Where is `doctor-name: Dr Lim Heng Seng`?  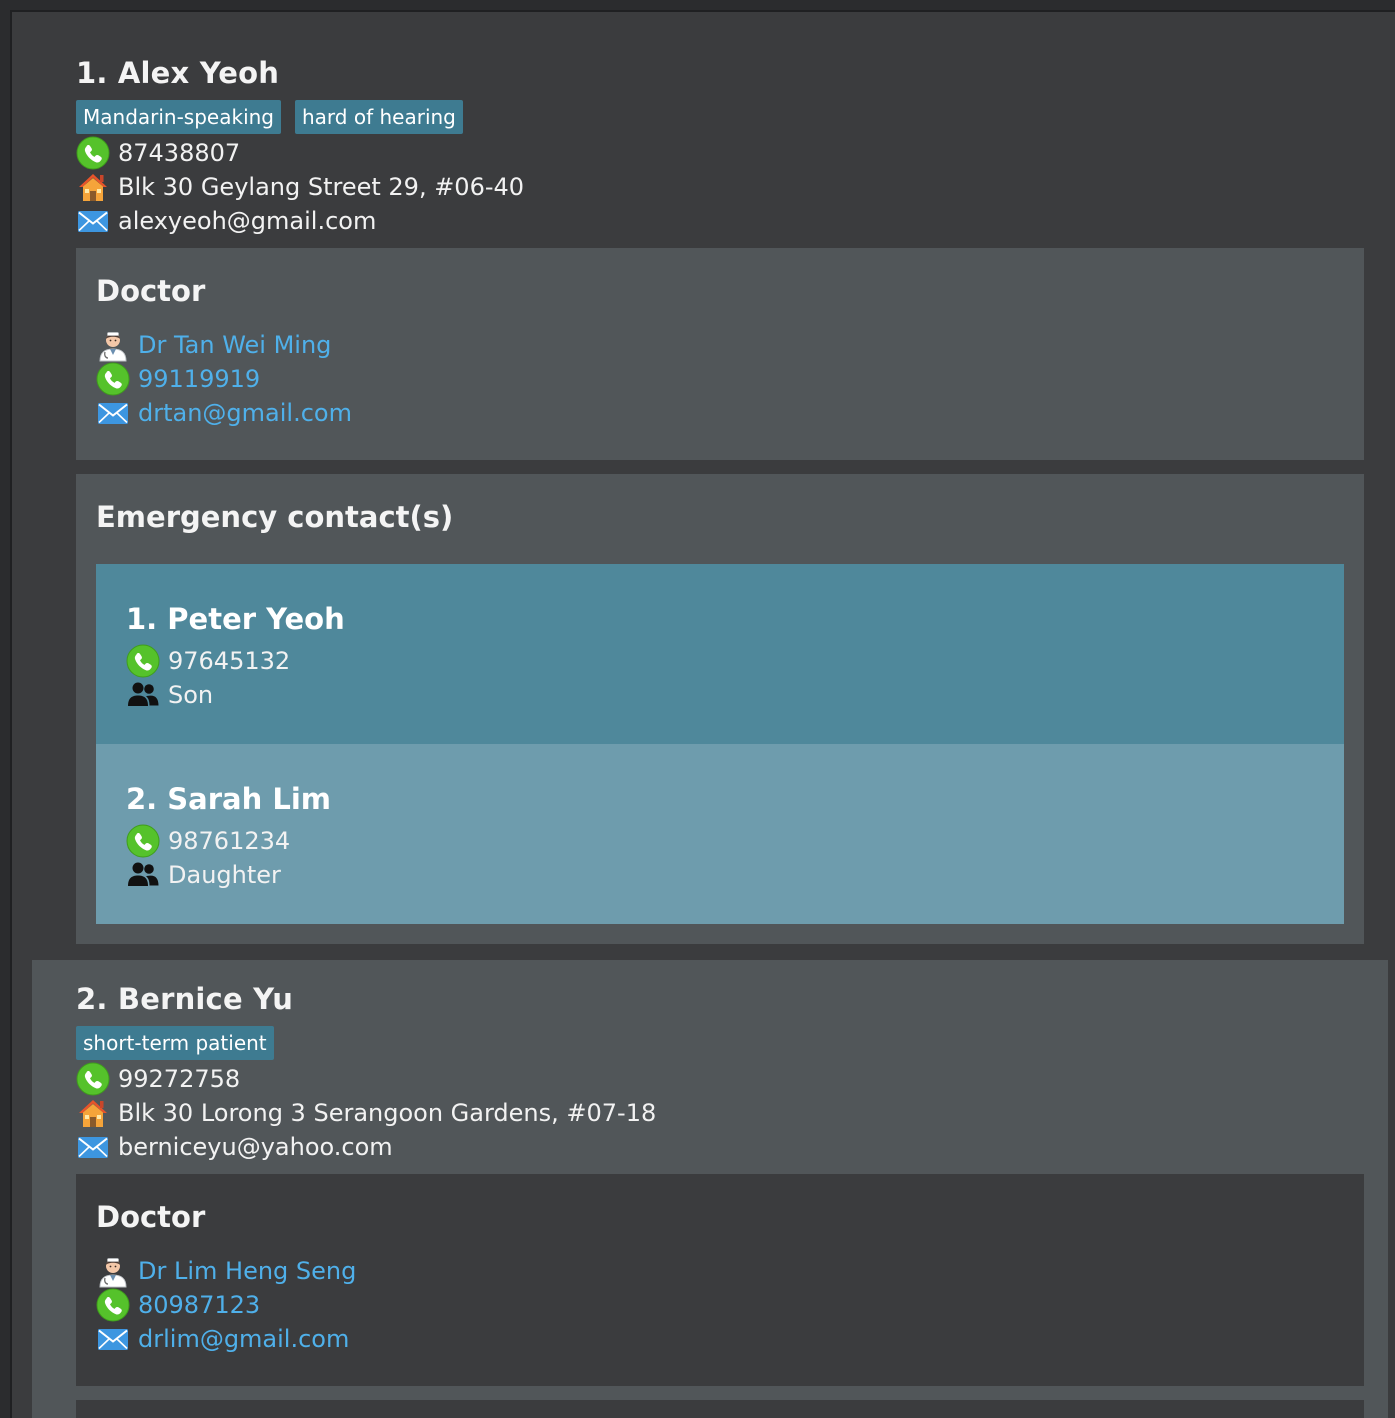
doctor-name: Dr Lim Heng Seng is located at coordinates (247, 1271).